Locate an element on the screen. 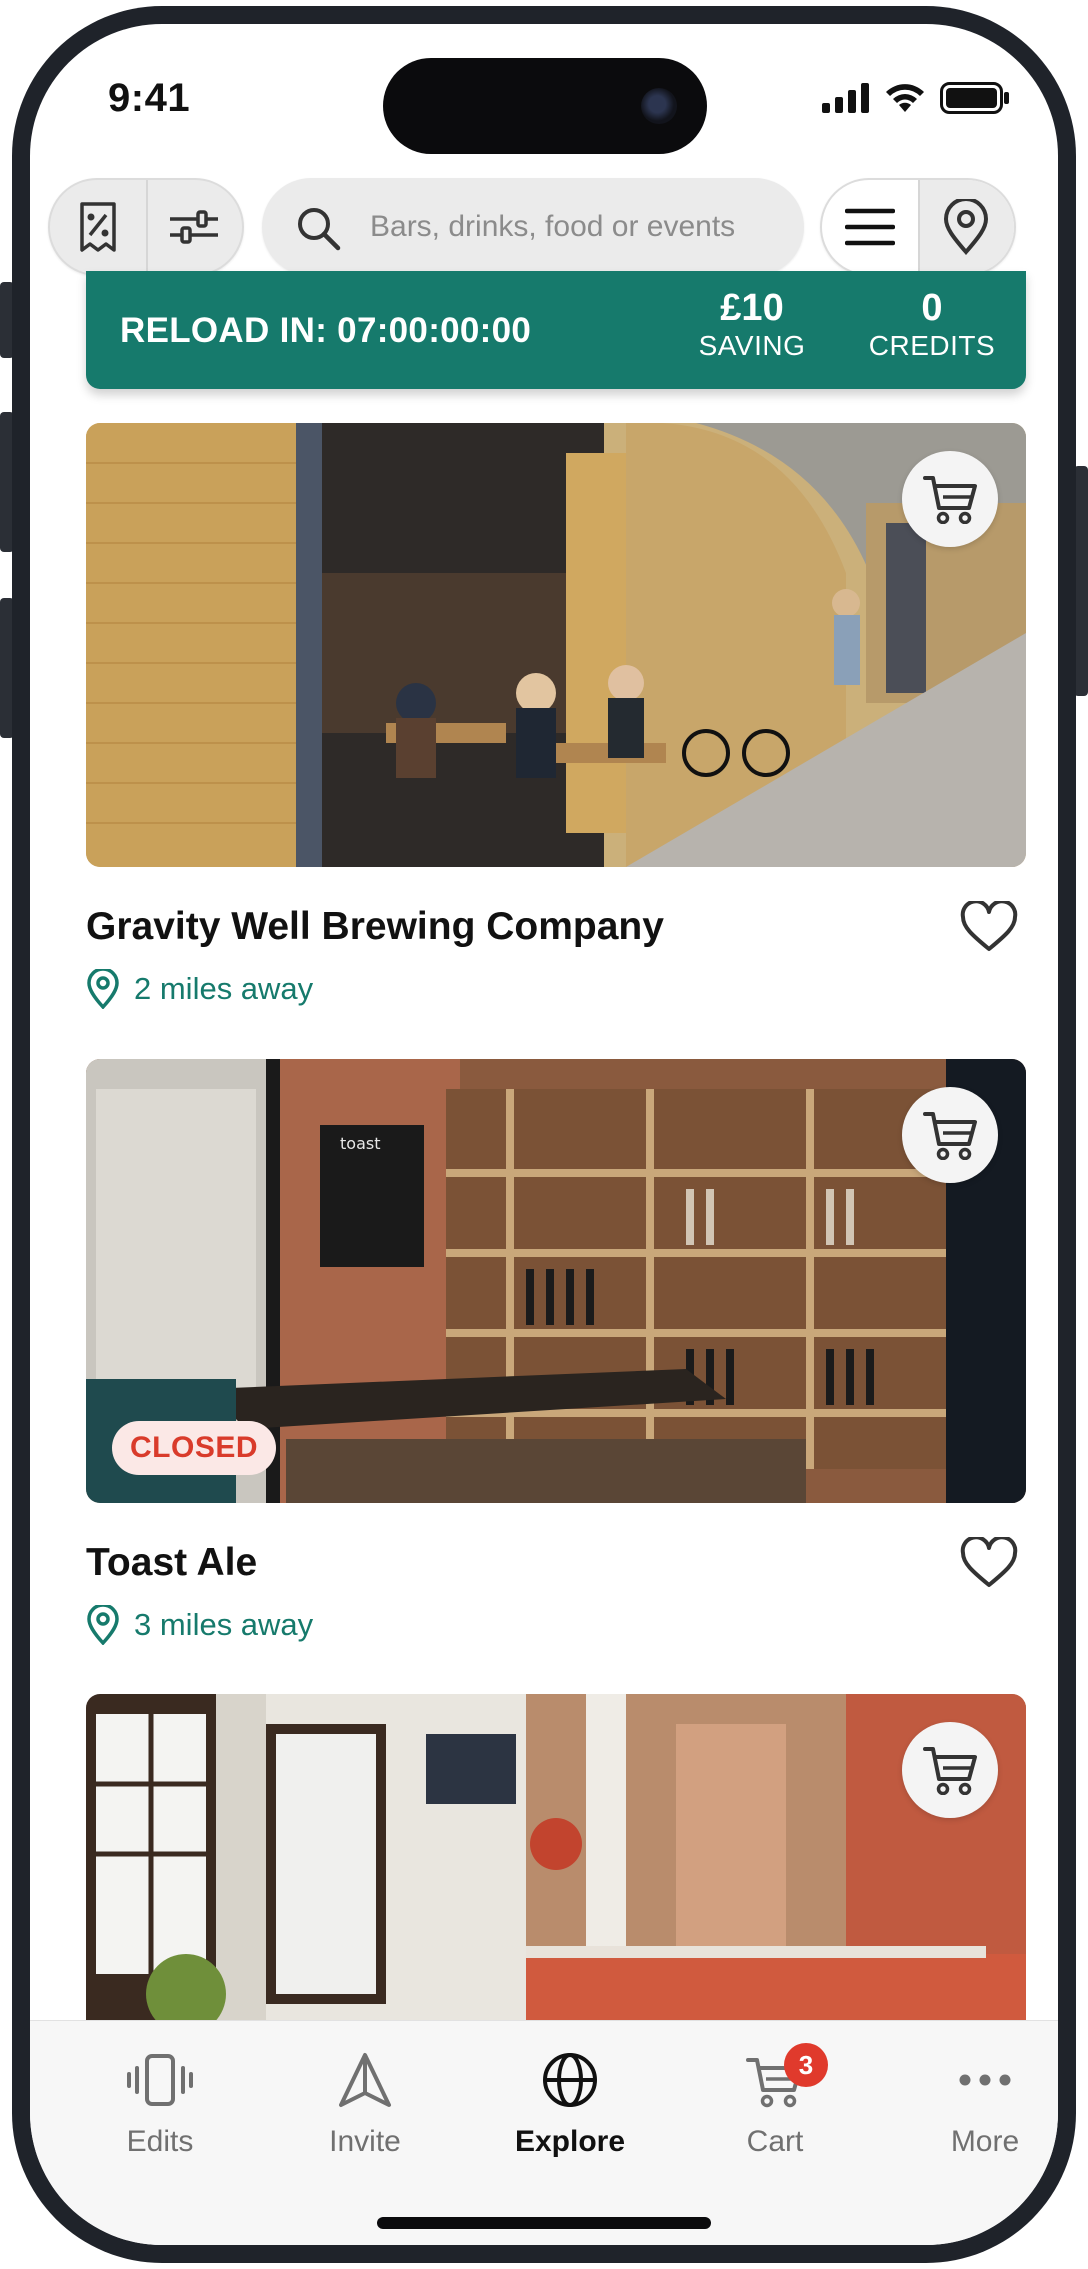 The height and width of the screenshot is (2269, 1088). tab-label: Edits is located at coordinates (160, 2141).